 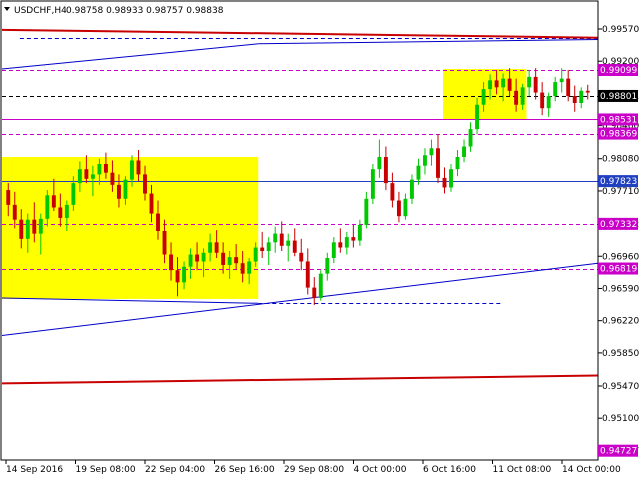 I want to click on price-tag: 0.96819, so click(x=618, y=268).